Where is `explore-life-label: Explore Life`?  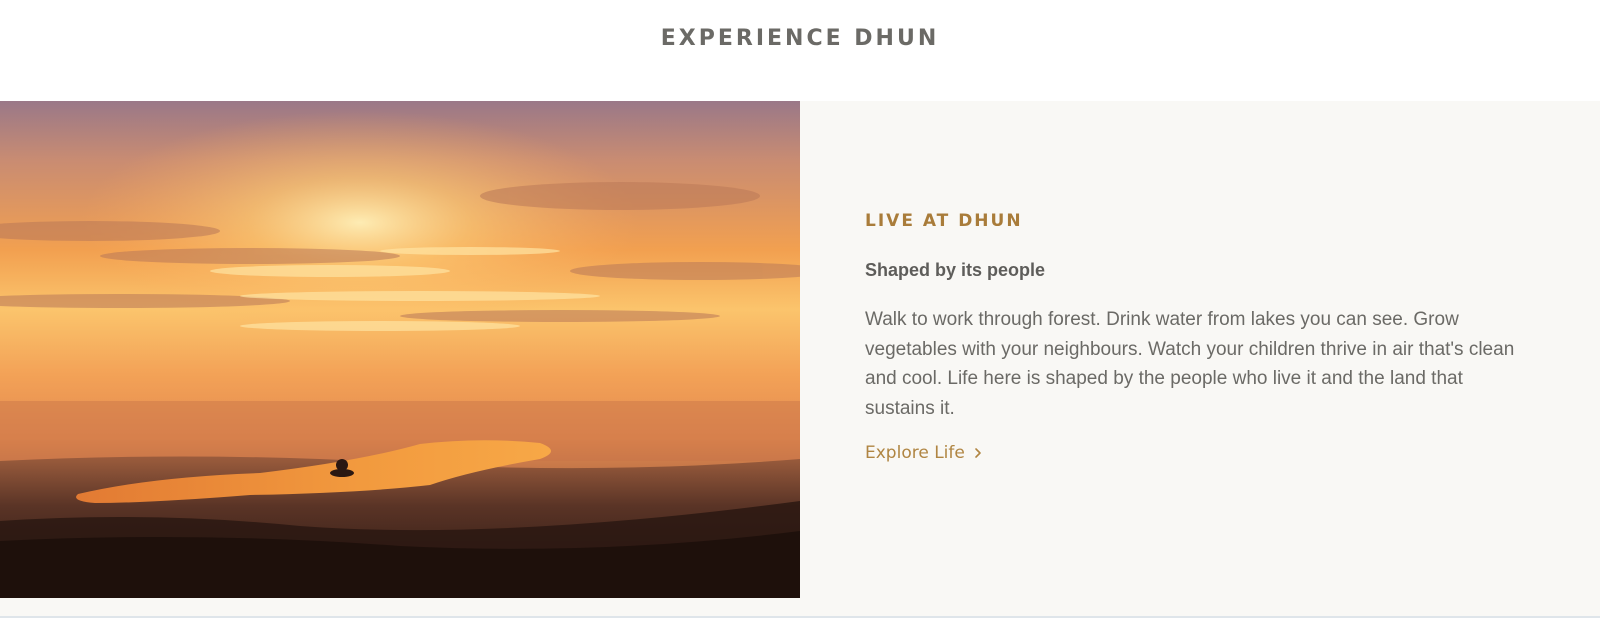 explore-life-label: Explore Life is located at coordinates (915, 453).